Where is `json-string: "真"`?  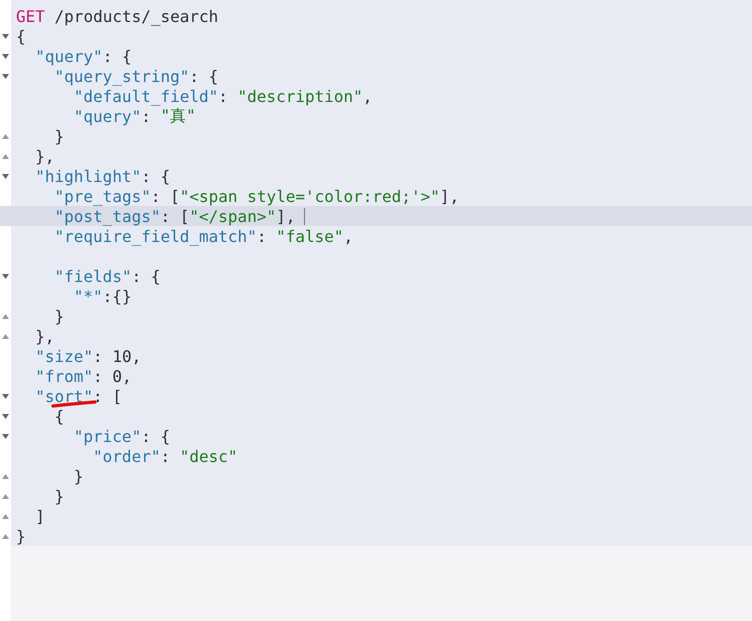
json-string: "真" is located at coordinates (178, 116).